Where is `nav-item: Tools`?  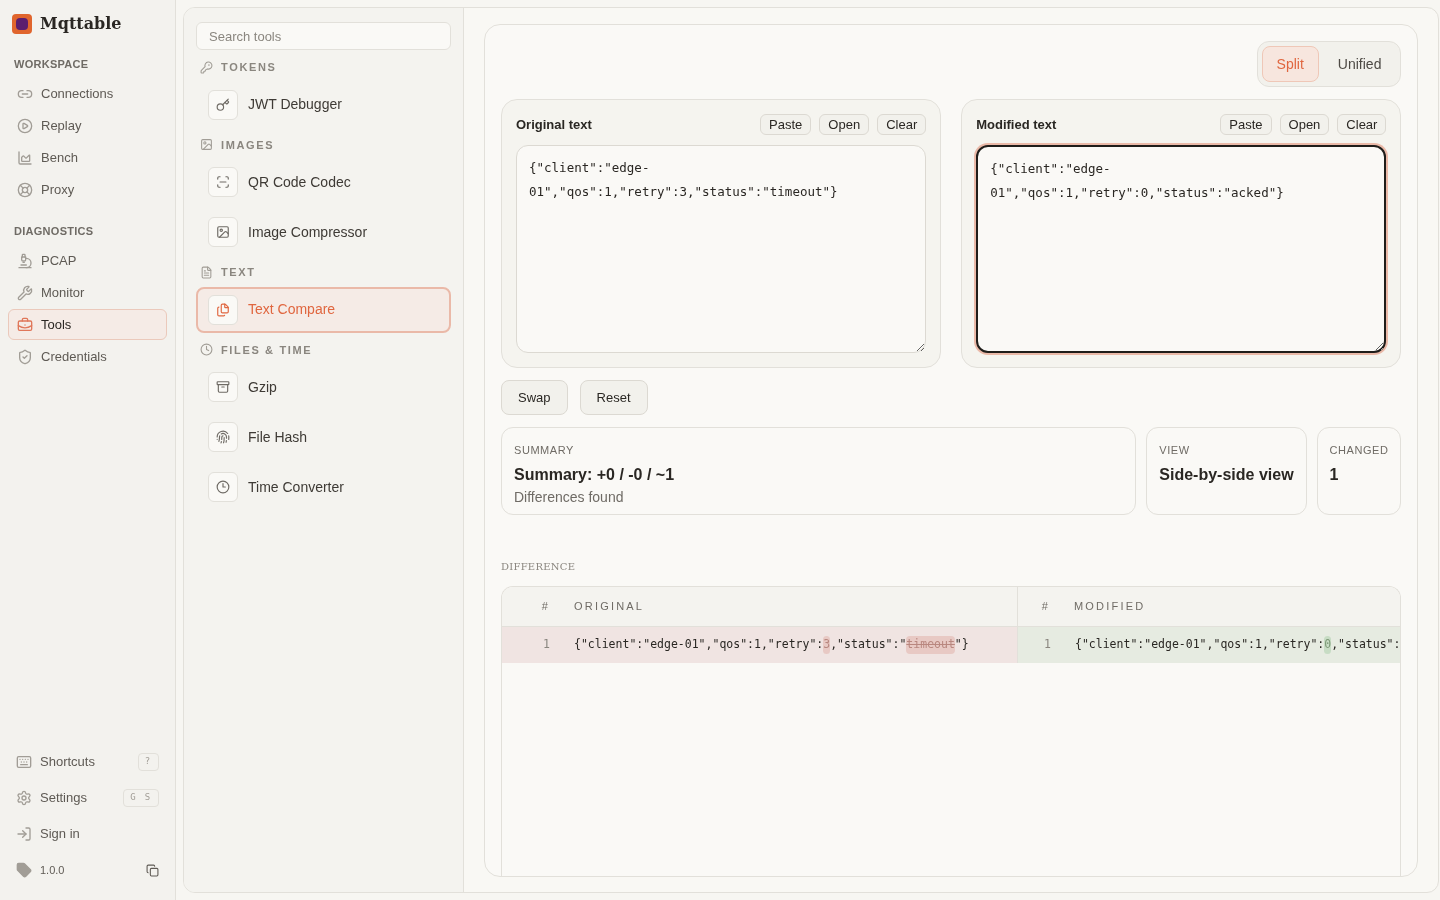 nav-item: Tools is located at coordinates (87, 324).